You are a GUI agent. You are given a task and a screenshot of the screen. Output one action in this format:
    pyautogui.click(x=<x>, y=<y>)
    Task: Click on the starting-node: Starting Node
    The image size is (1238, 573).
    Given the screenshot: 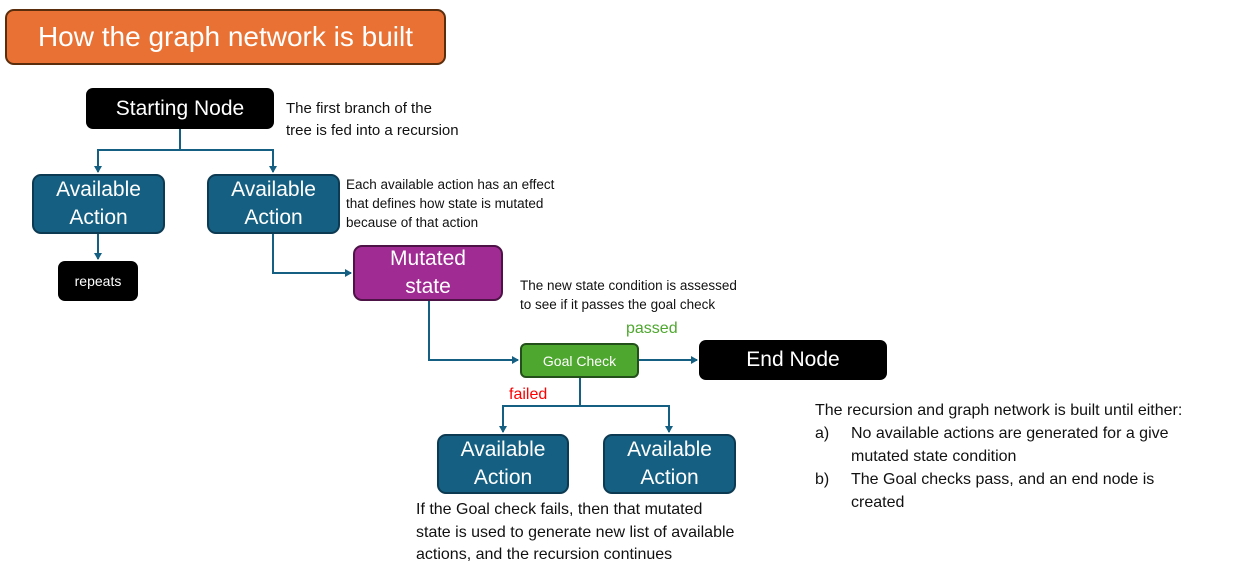 What is the action you would take?
    pyautogui.click(x=180, y=108)
    